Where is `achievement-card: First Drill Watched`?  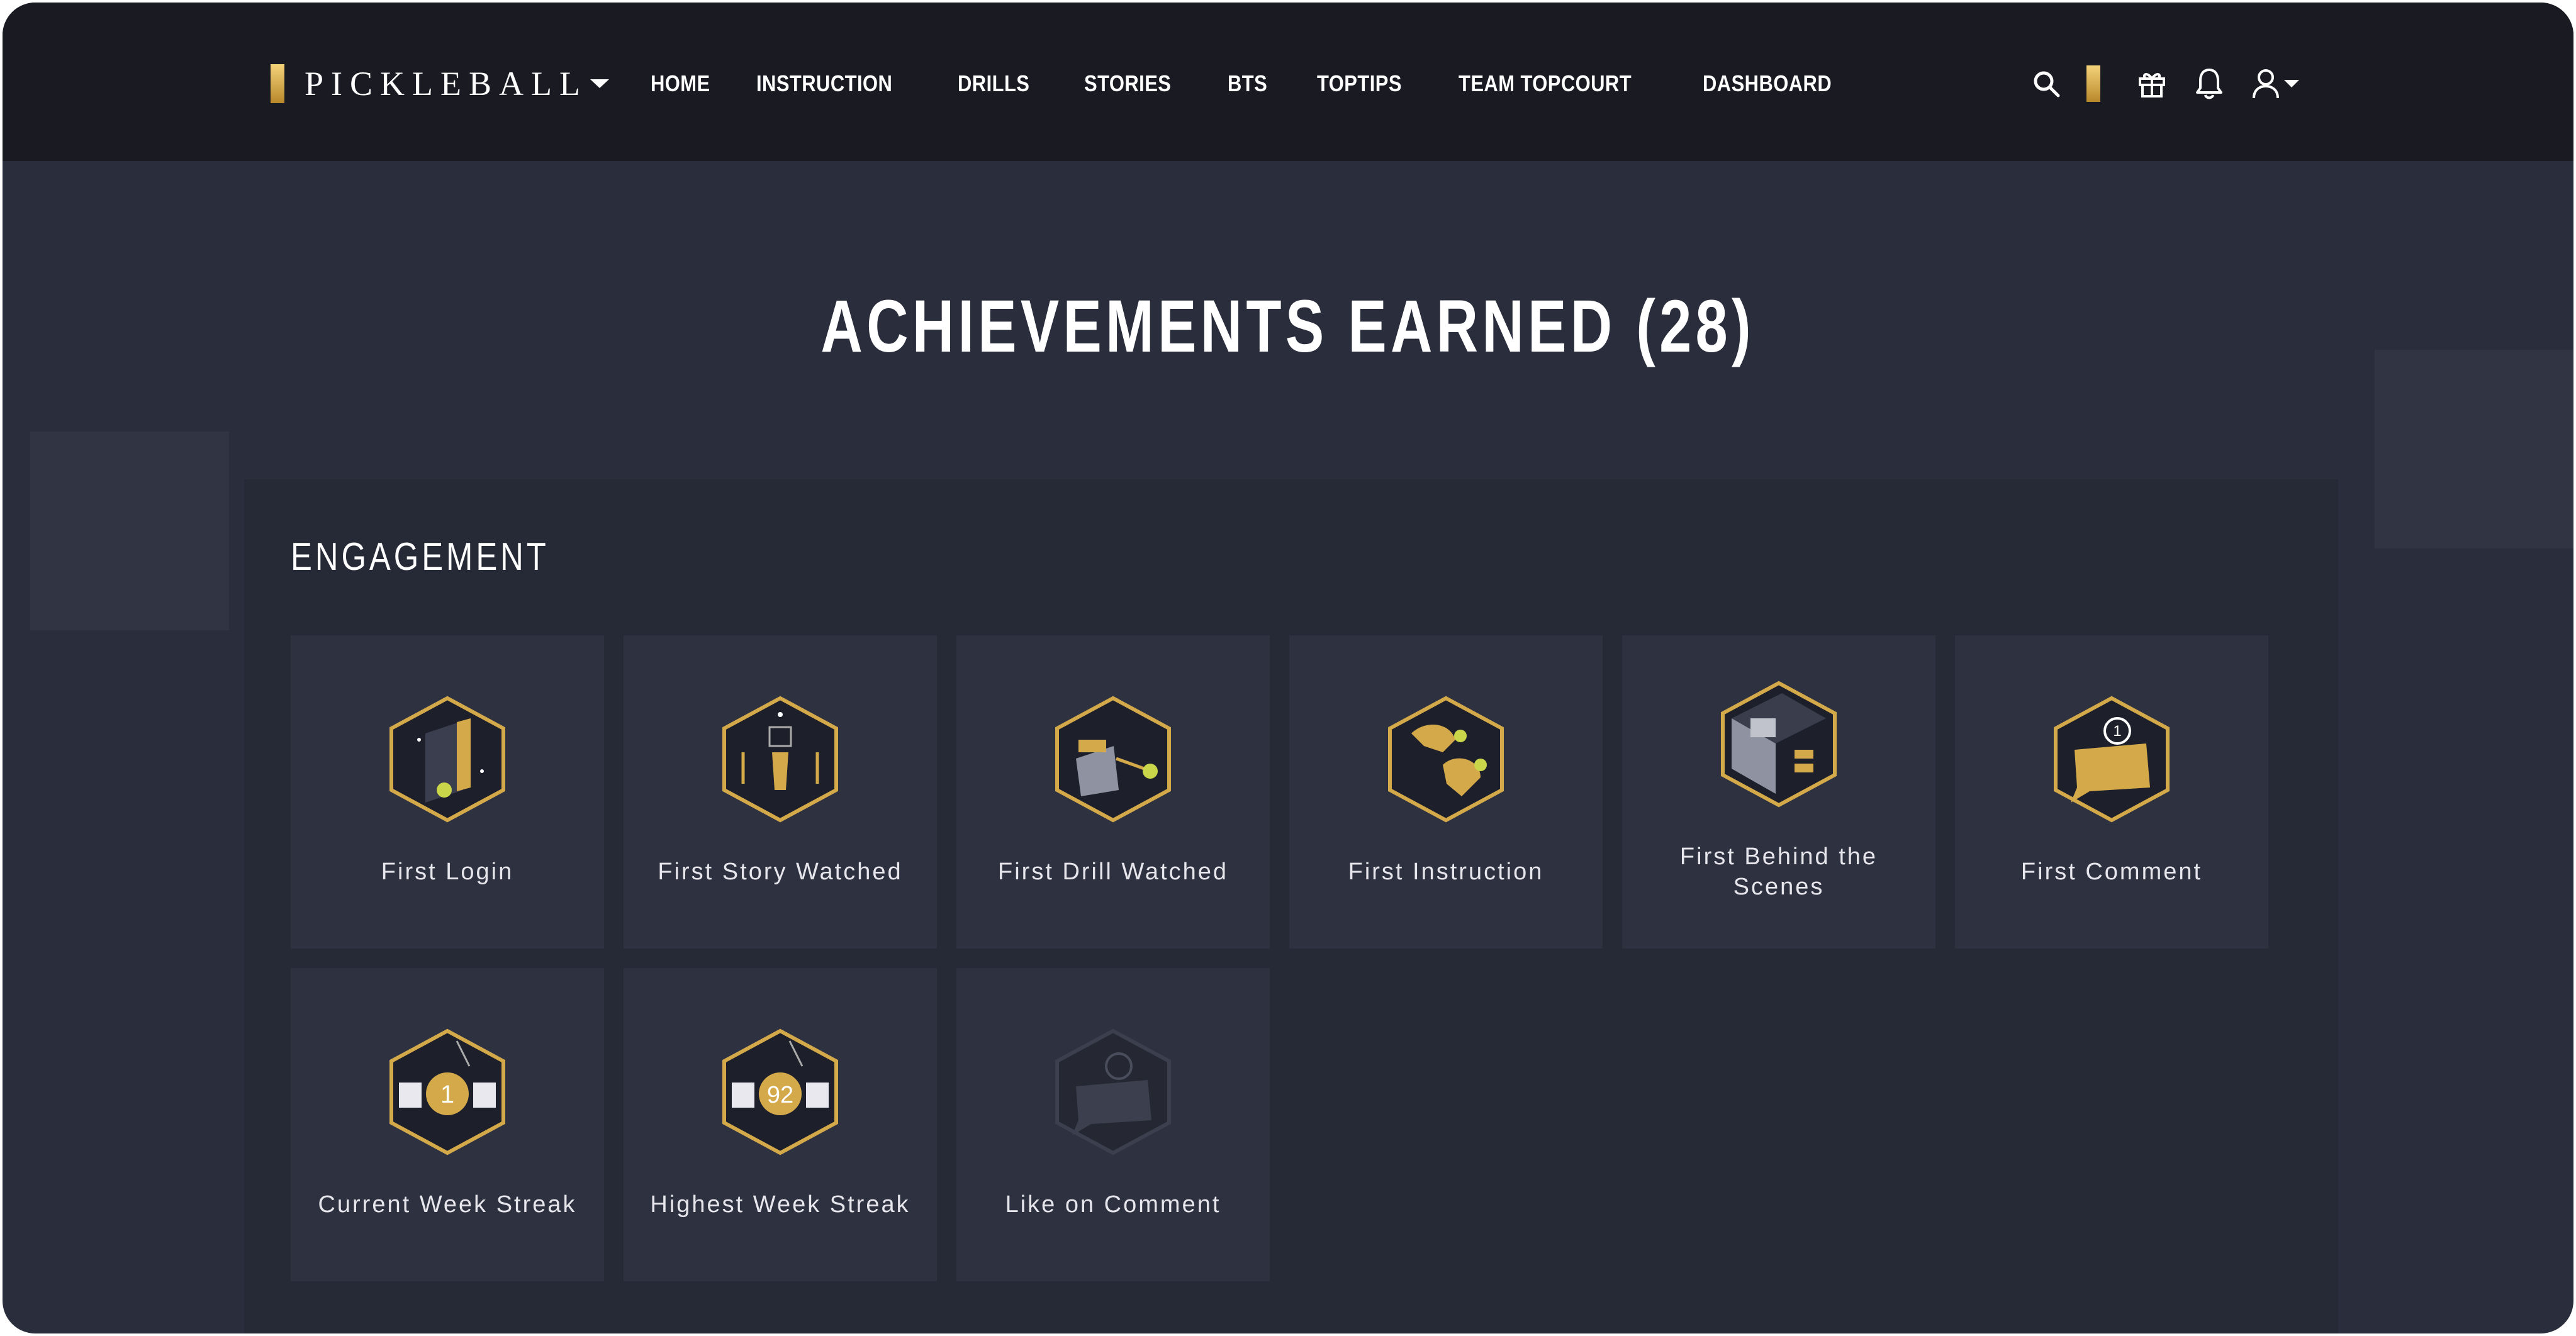
achievement-card: First Drill Watched is located at coordinates (1113, 792).